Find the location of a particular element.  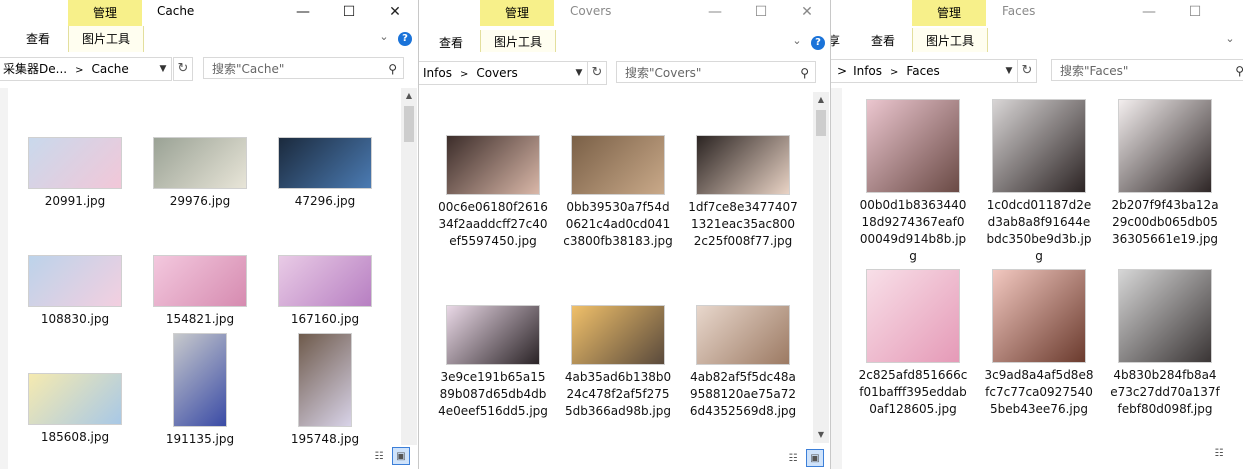

file-item: 191135.jpg is located at coordinates (200, 391).